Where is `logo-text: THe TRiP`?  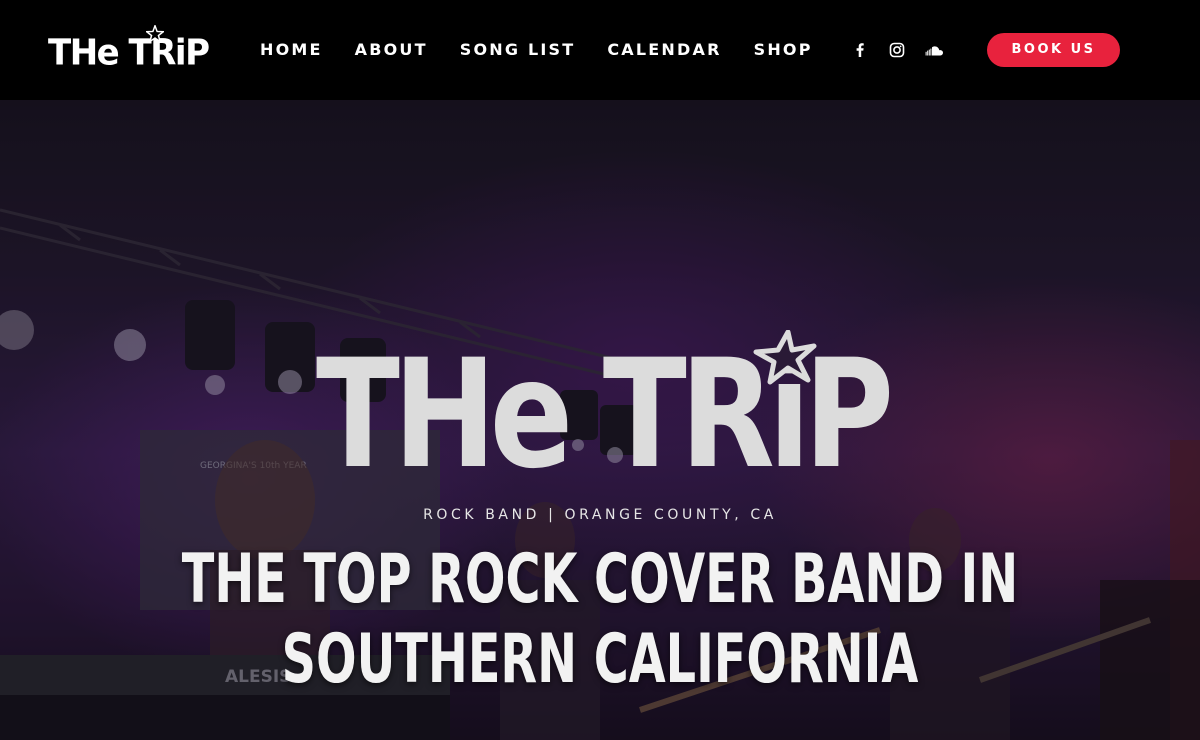
logo-text: THe TRiP is located at coordinates (129, 53).